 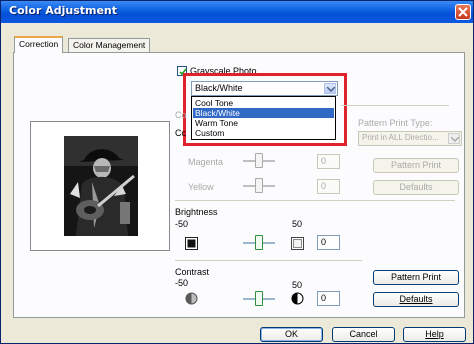 What do you see at coordinates (206, 162) in the screenshot?
I see `magenta-label: Magenta` at bounding box center [206, 162].